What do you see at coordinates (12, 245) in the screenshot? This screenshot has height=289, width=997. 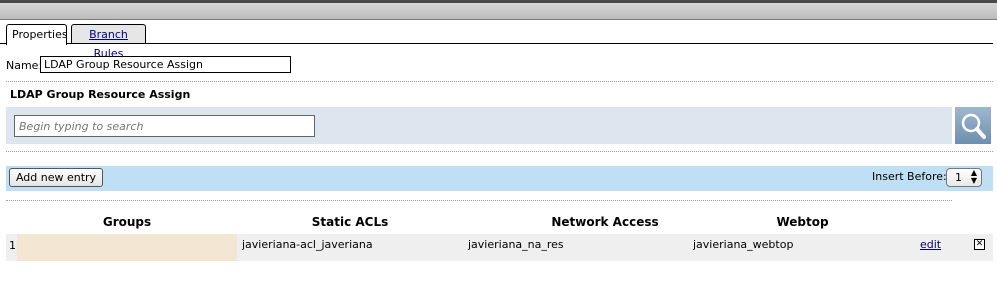 I see `row-index: 1` at bounding box center [12, 245].